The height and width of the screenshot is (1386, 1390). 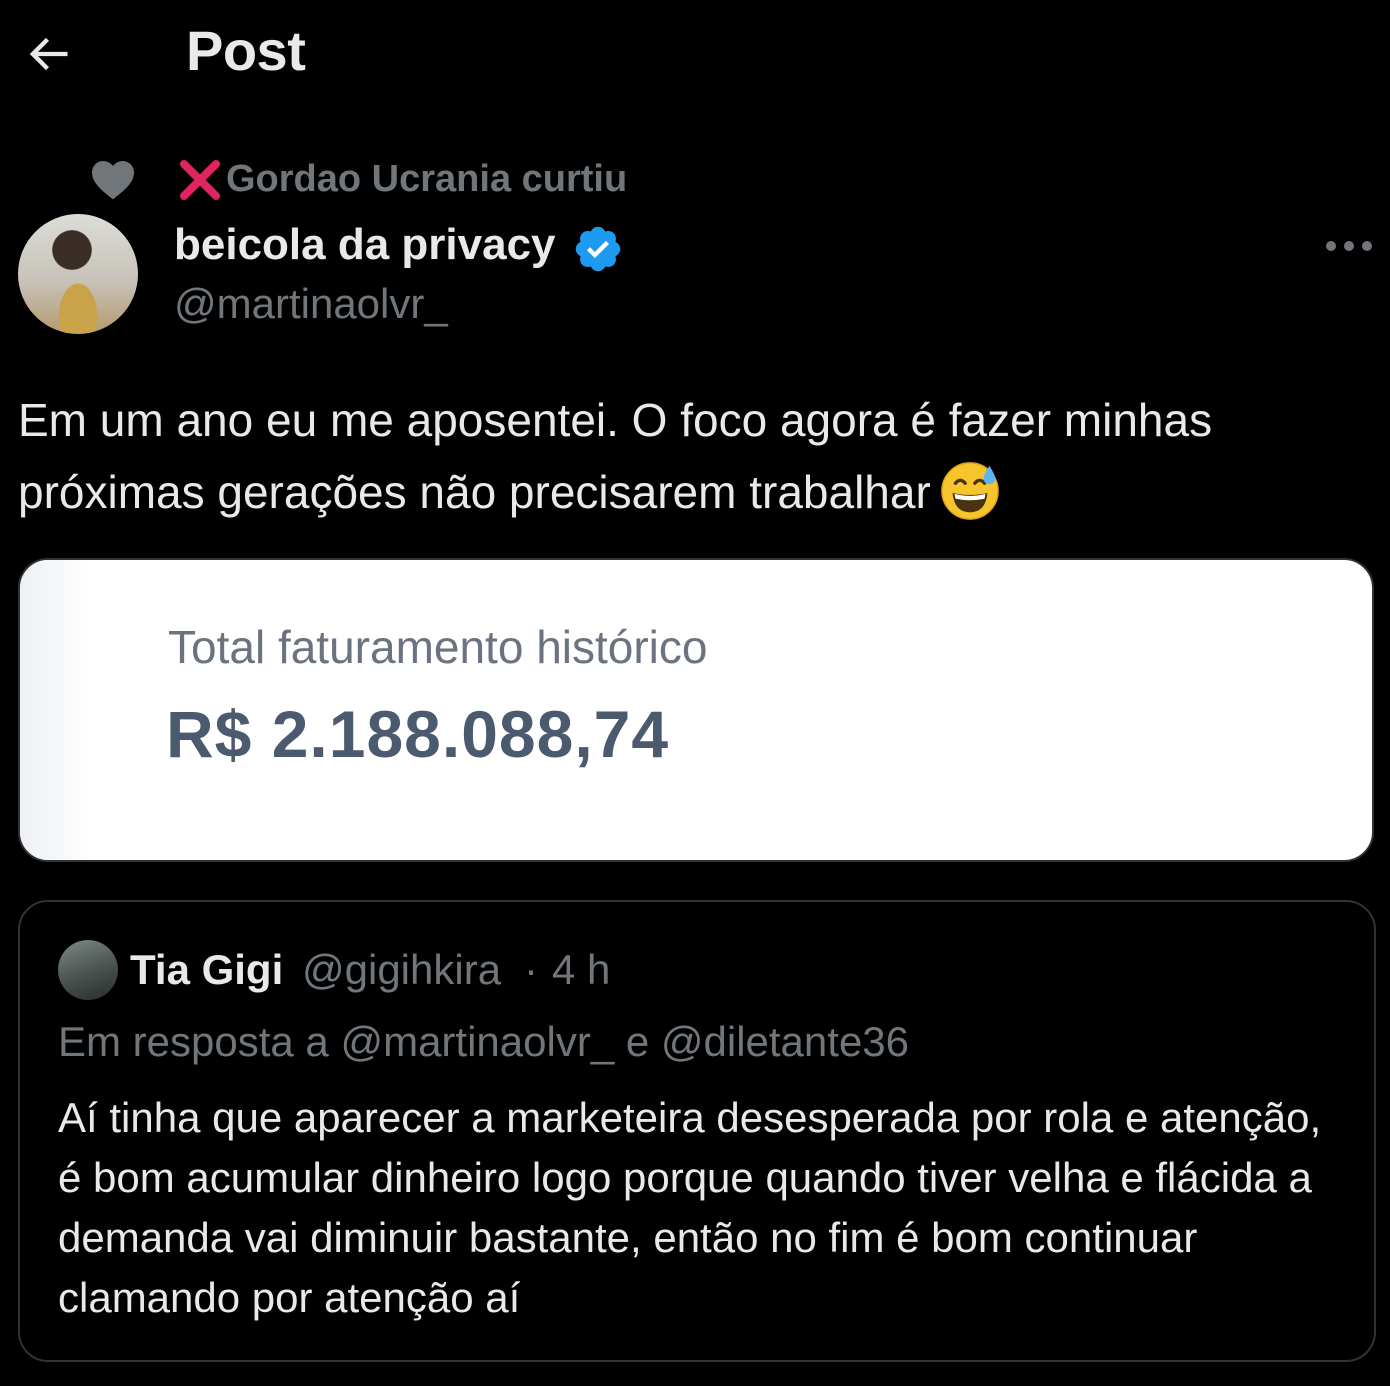 What do you see at coordinates (969, 491) in the screenshot?
I see `grinning-face-with-sweat-emoji` at bounding box center [969, 491].